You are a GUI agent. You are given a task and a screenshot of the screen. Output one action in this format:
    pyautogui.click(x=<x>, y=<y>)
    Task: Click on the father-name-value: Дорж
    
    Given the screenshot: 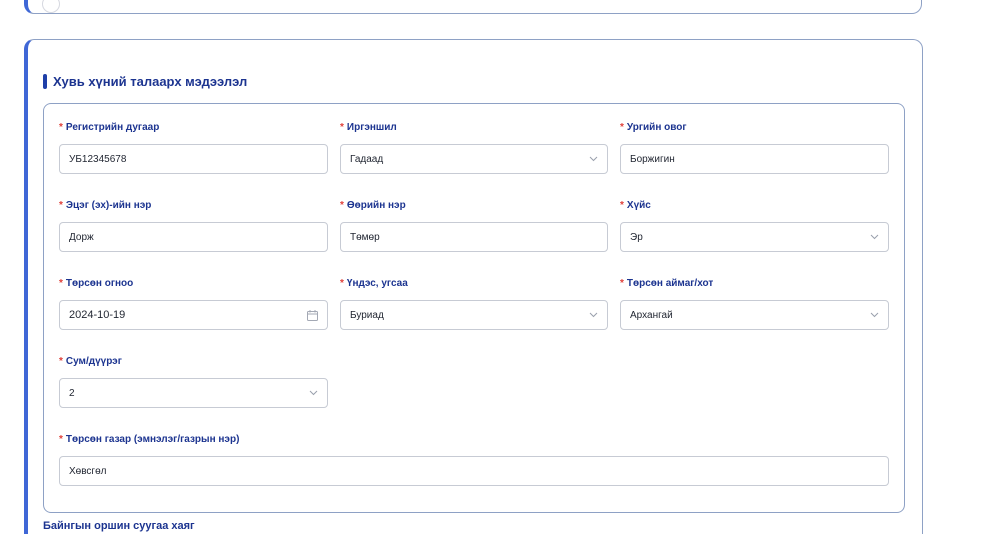 What is the action you would take?
    pyautogui.click(x=81, y=237)
    